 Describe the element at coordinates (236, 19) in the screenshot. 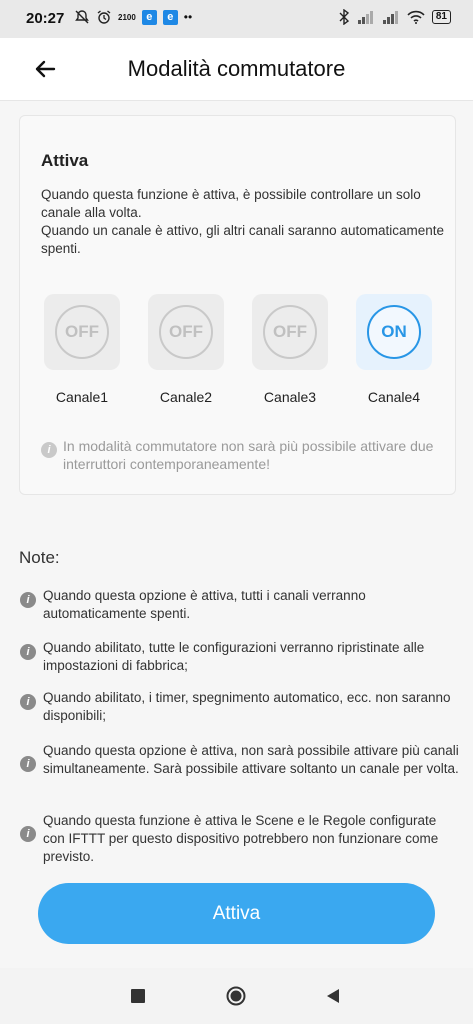

I see `status-bar: 20:27 2100 e e •• 81` at that location.